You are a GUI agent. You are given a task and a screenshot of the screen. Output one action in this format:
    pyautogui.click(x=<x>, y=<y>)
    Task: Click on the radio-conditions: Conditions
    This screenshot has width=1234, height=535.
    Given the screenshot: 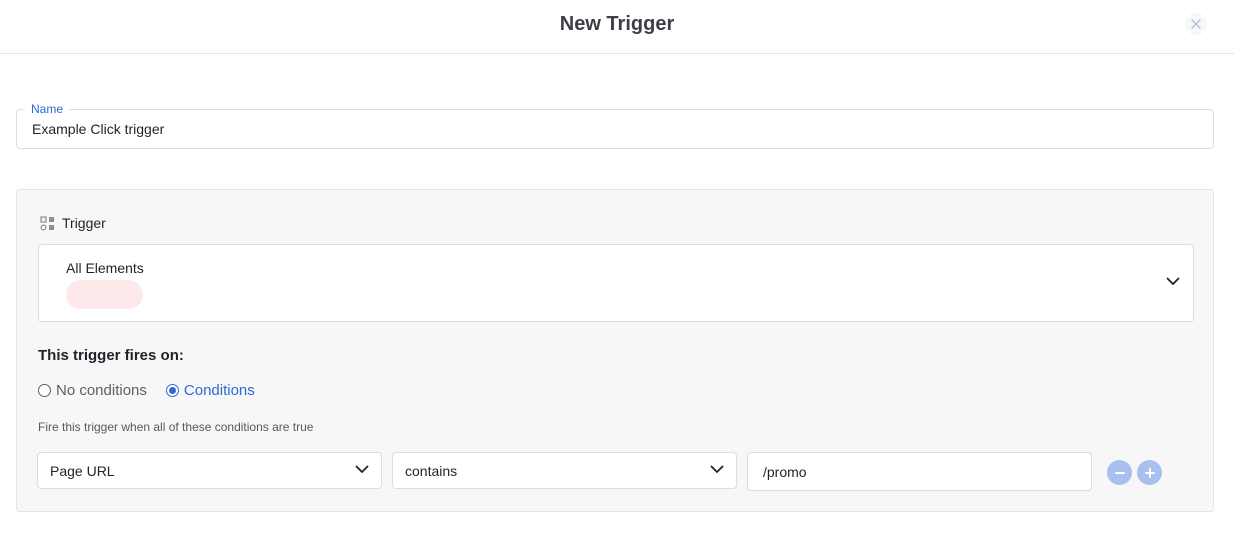 What is the action you would take?
    pyautogui.click(x=210, y=390)
    